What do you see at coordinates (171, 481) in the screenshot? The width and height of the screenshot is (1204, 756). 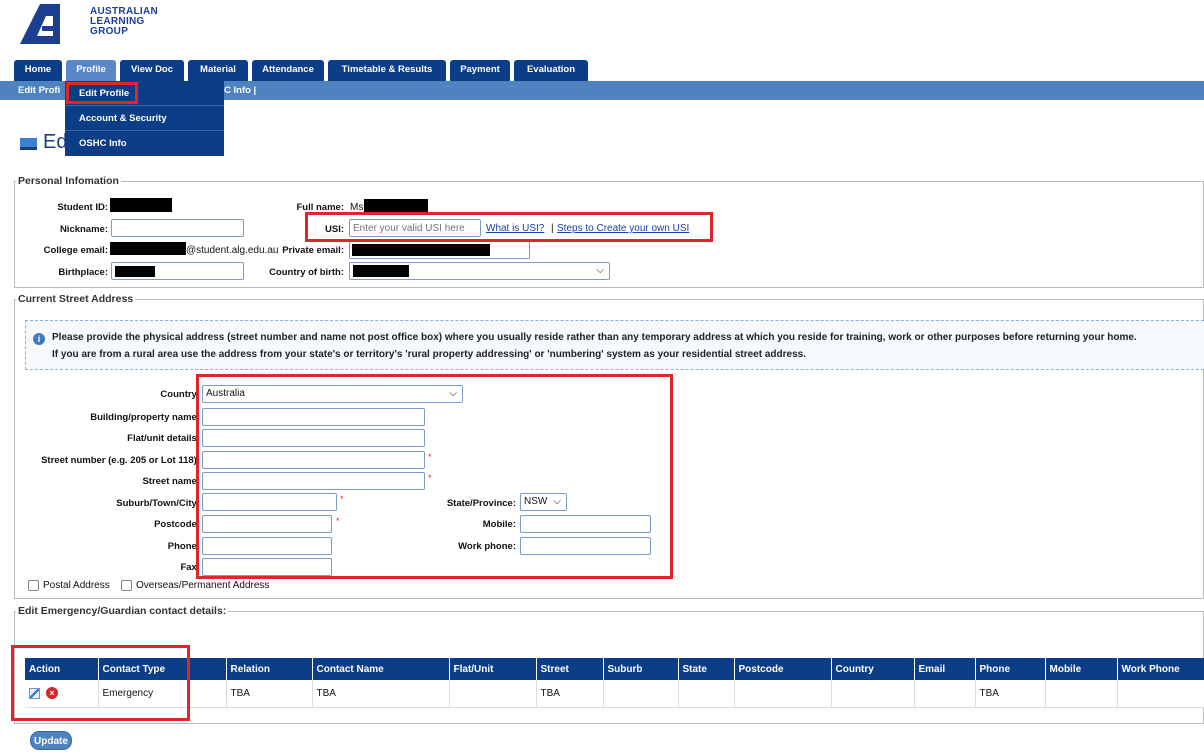 I see `street-name-label: Street name:` at bounding box center [171, 481].